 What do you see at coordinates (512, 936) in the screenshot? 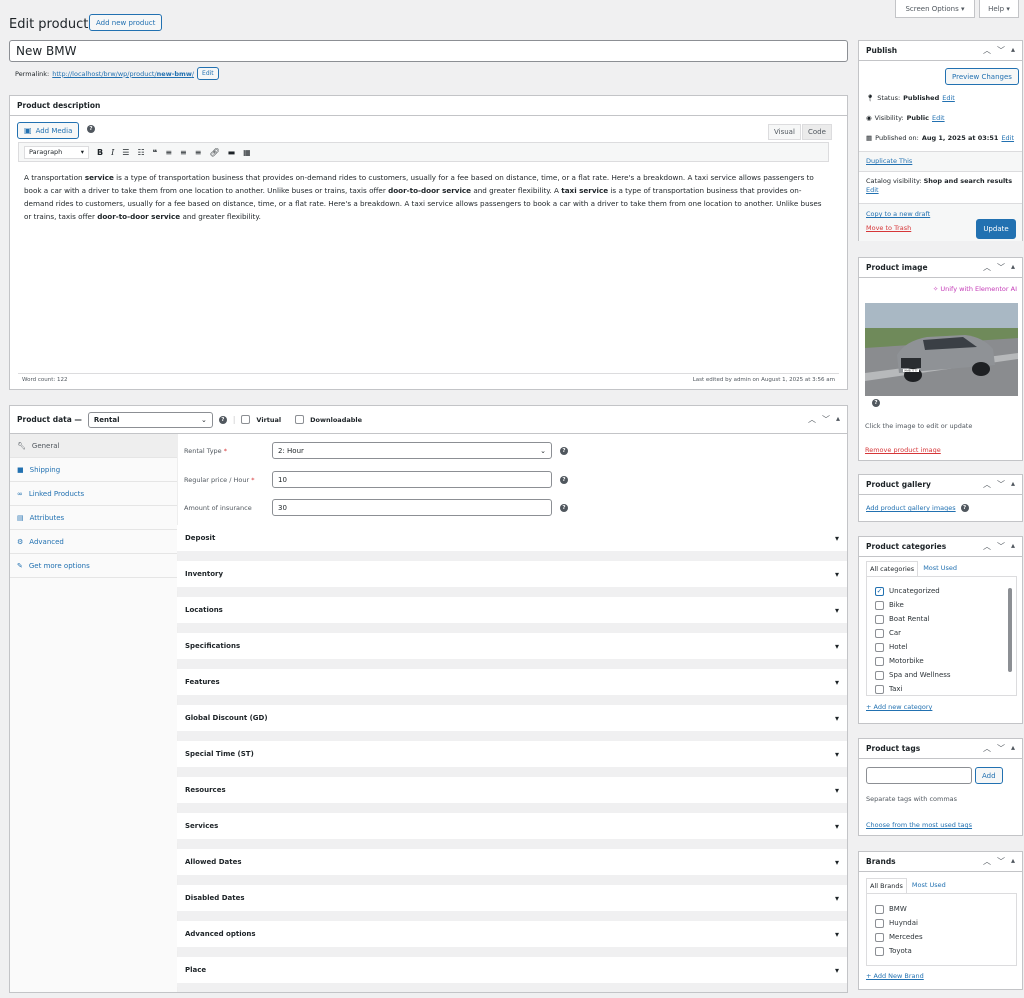
I see `section-advanced-options: Advanced options ▾` at bounding box center [512, 936].